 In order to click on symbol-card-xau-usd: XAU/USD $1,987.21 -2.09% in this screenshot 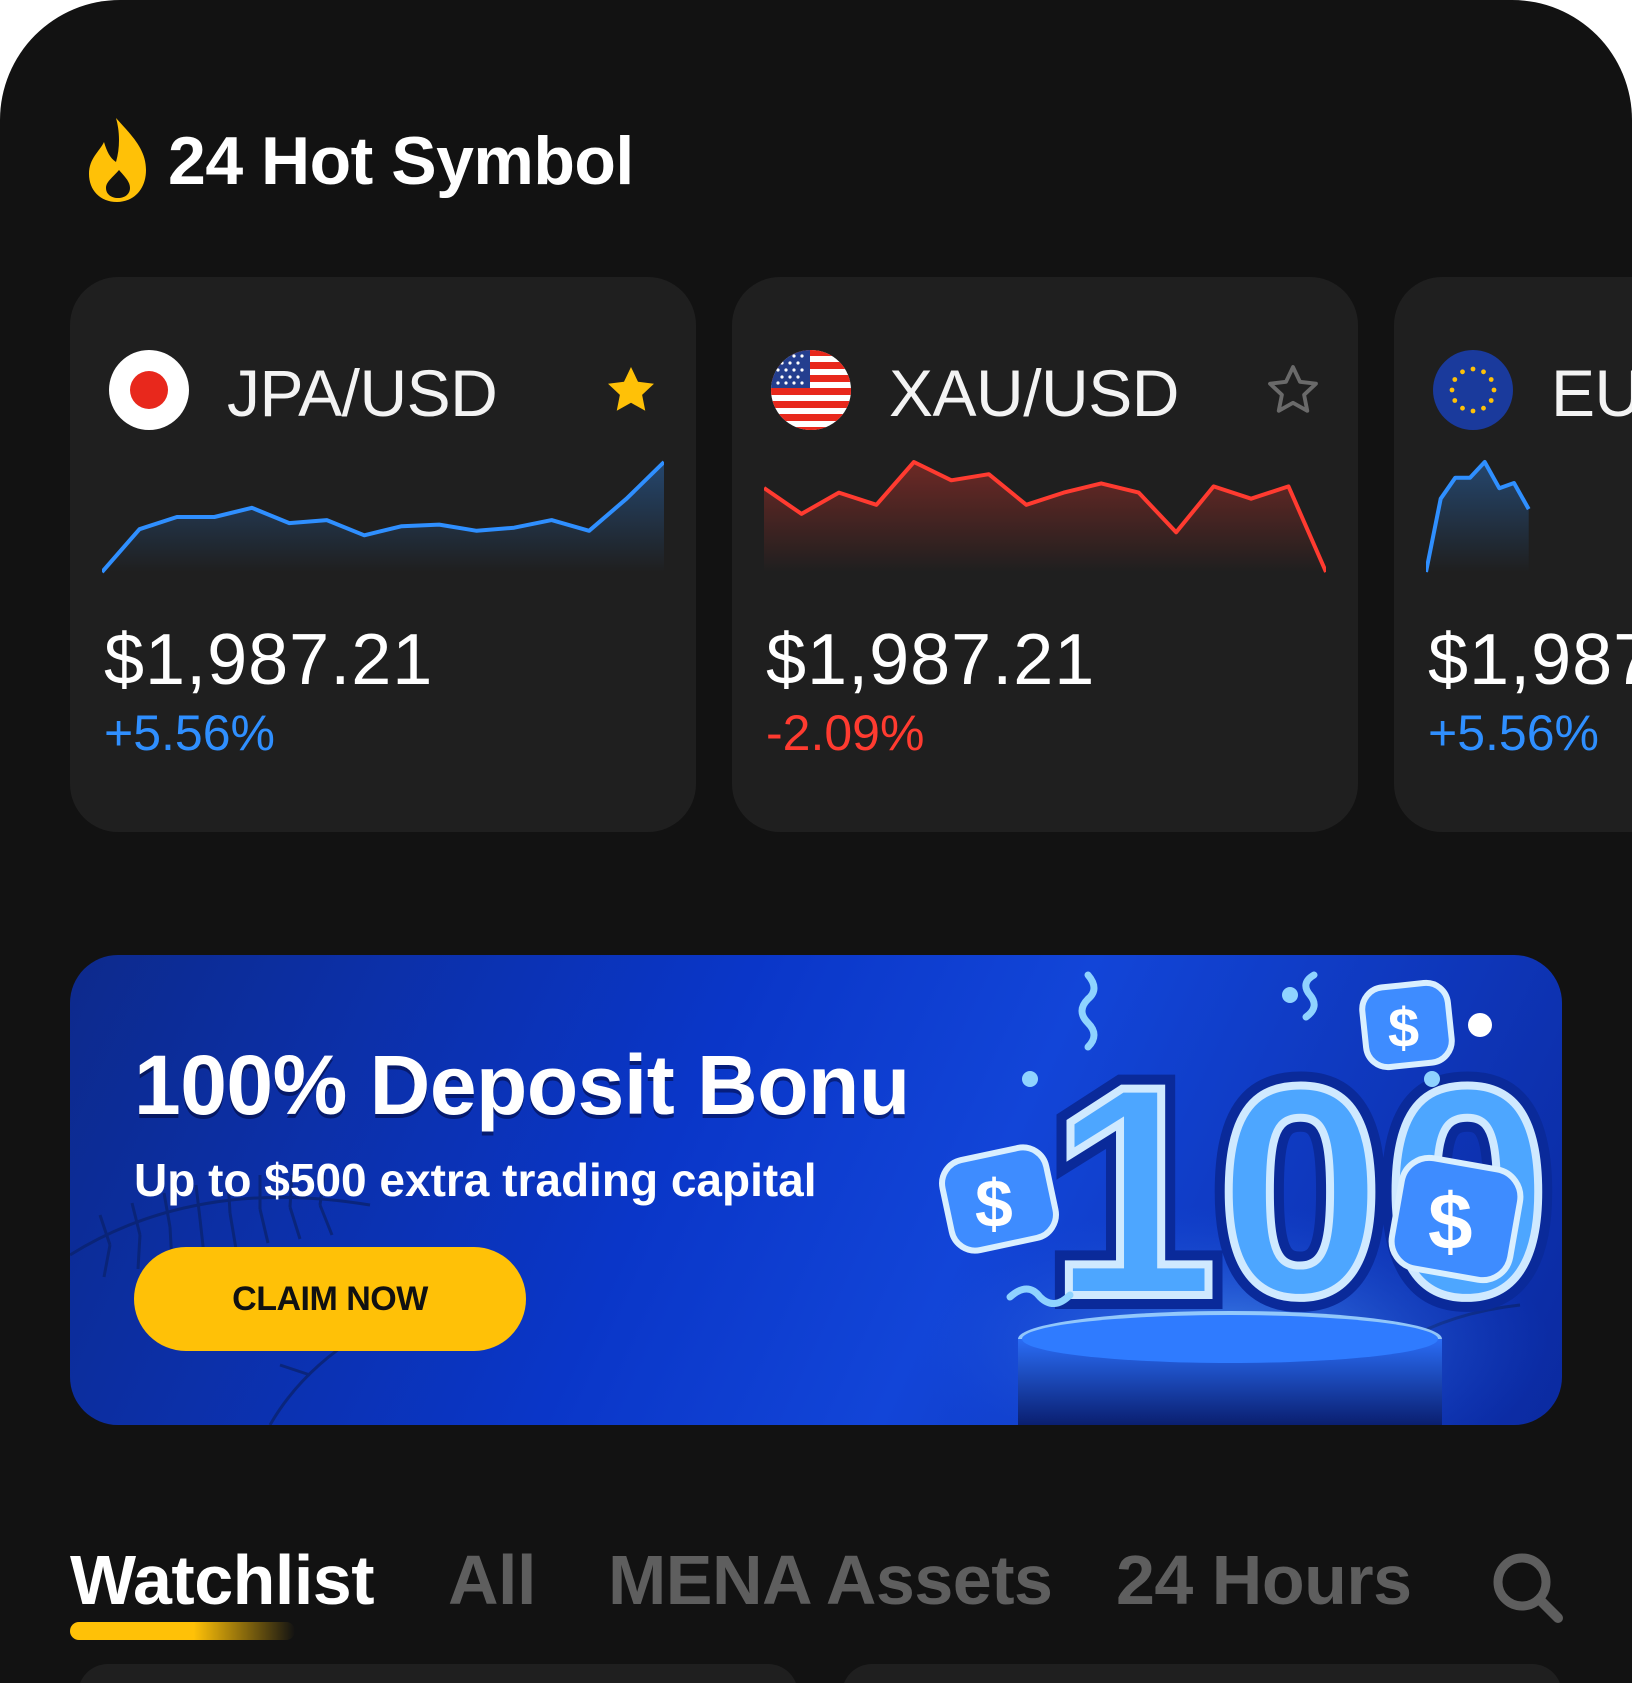, I will do `click(1045, 554)`.